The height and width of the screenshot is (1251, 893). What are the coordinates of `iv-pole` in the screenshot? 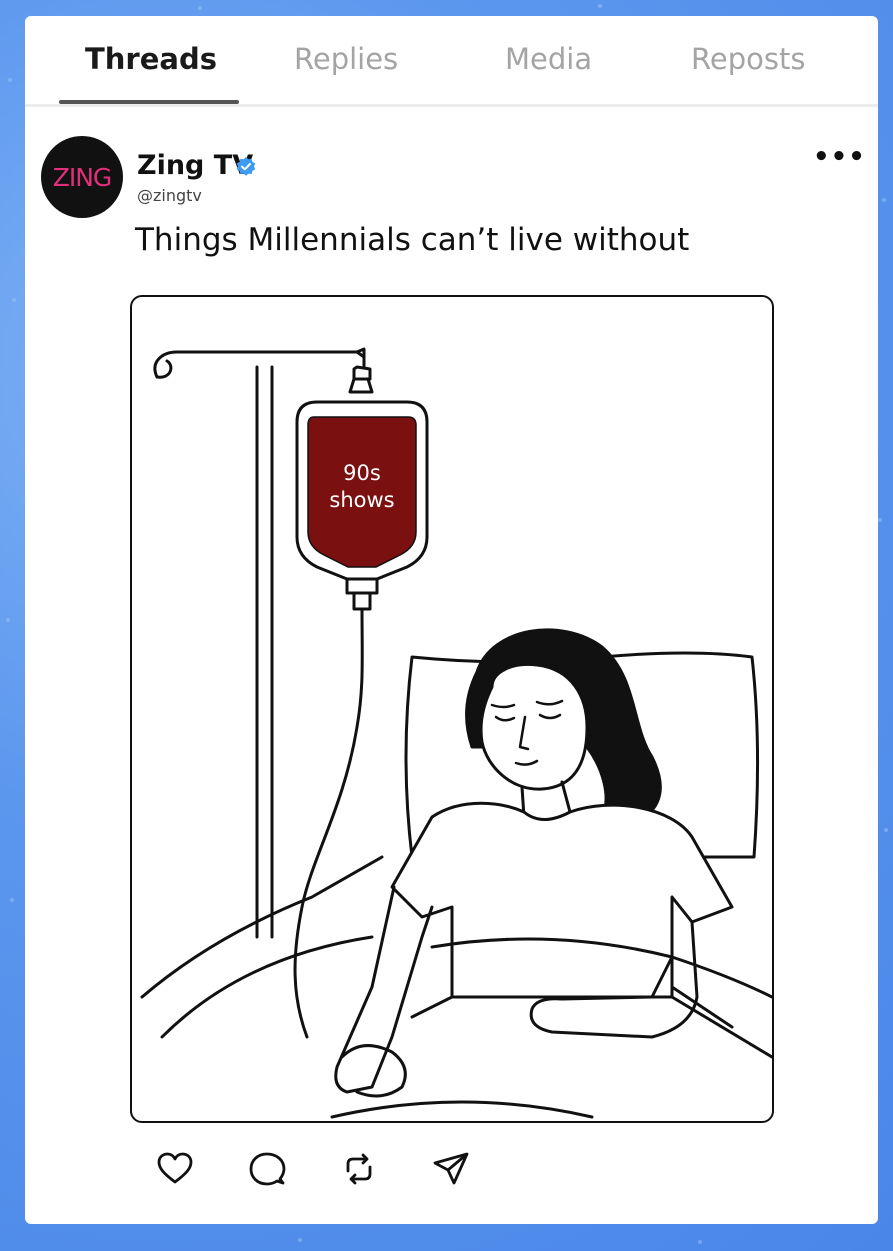 It's located at (264, 652).